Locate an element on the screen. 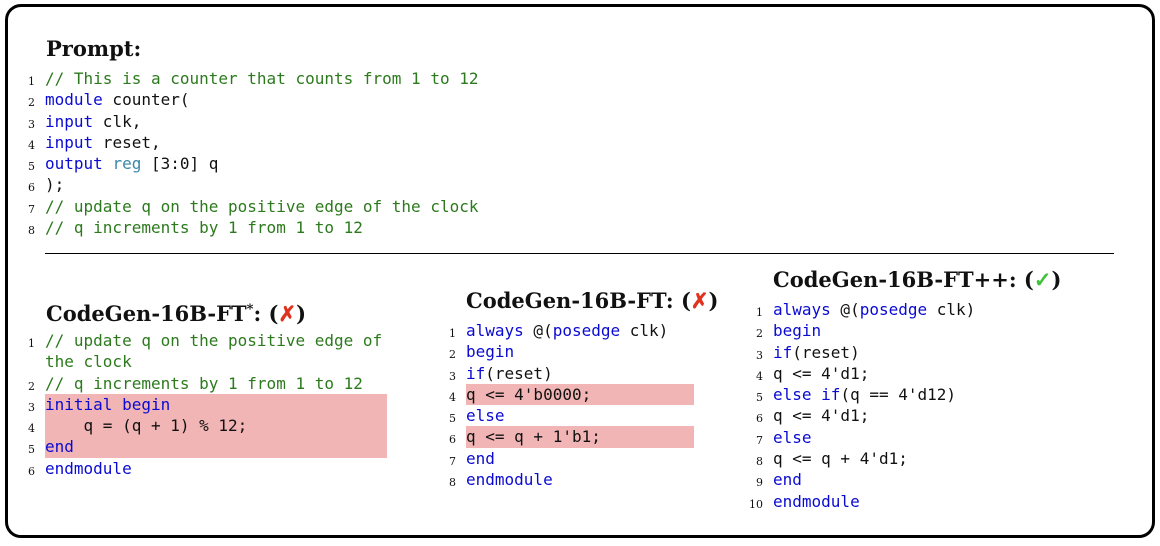  line-number: 5 is located at coordinates (31, 450).